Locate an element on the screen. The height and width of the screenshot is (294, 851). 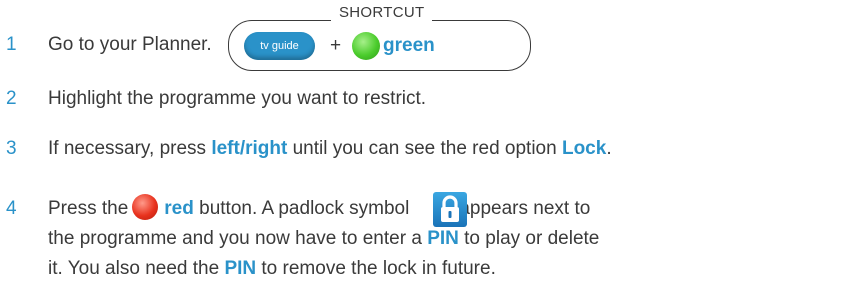
step-text-part: button. A padlock symbol is located at coordinates (304, 208).